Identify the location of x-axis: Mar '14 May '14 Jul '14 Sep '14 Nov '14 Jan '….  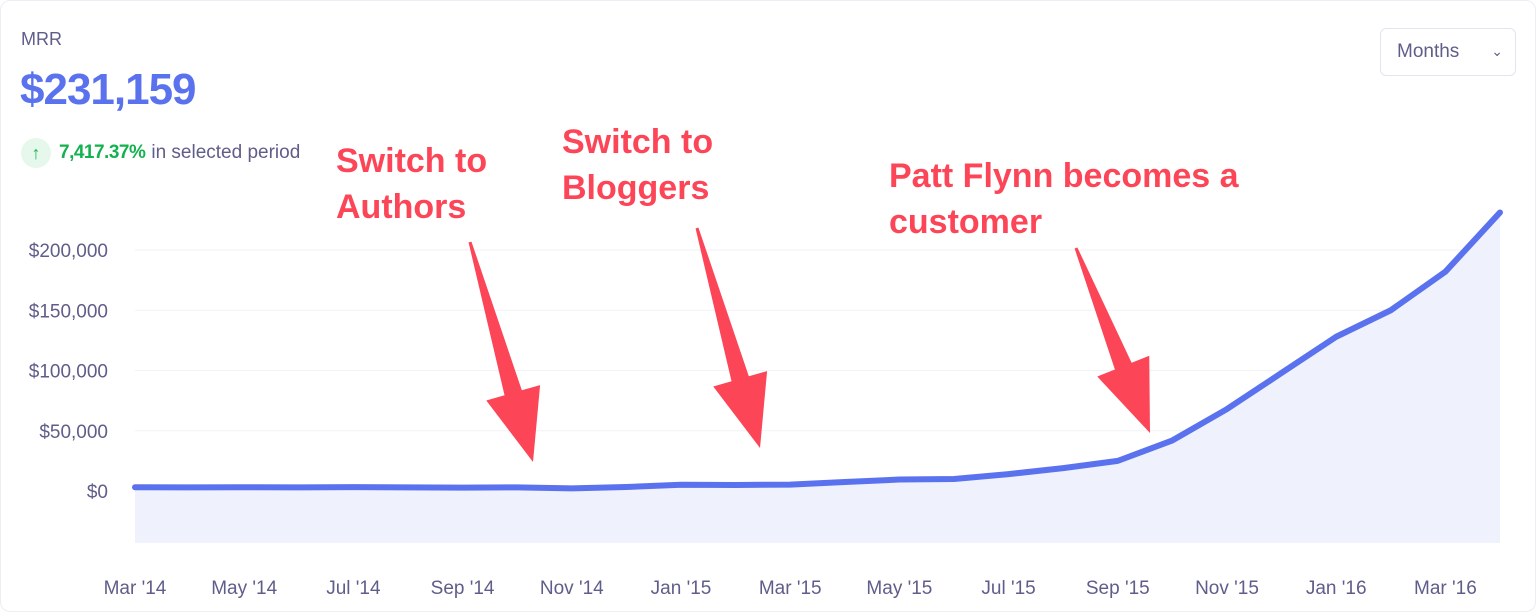
(790, 588).